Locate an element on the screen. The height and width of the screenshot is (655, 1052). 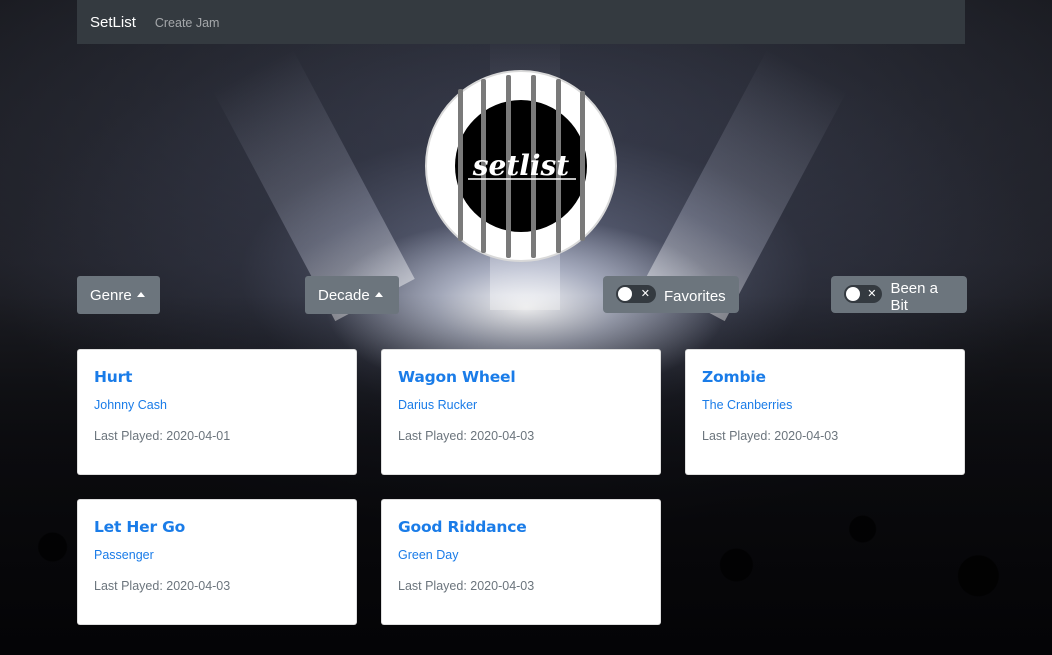
song-artist: The Cranberries is located at coordinates (825, 405).